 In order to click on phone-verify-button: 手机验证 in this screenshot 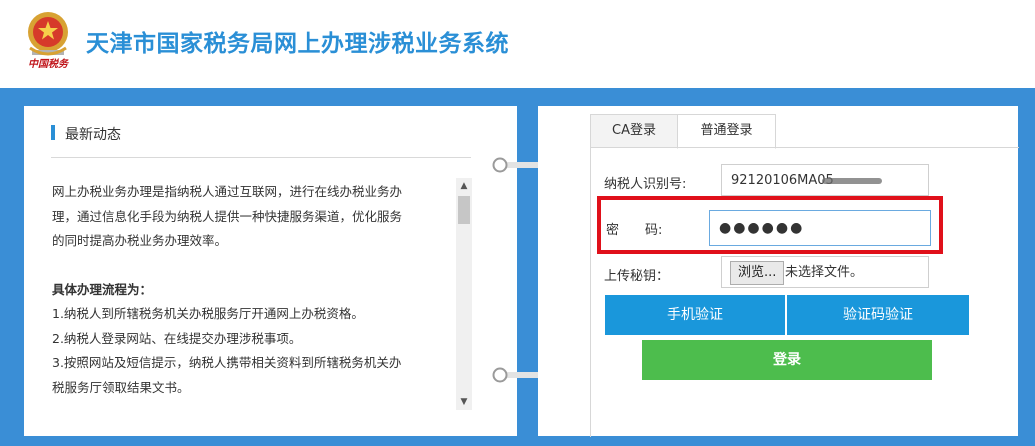, I will do `click(695, 315)`.